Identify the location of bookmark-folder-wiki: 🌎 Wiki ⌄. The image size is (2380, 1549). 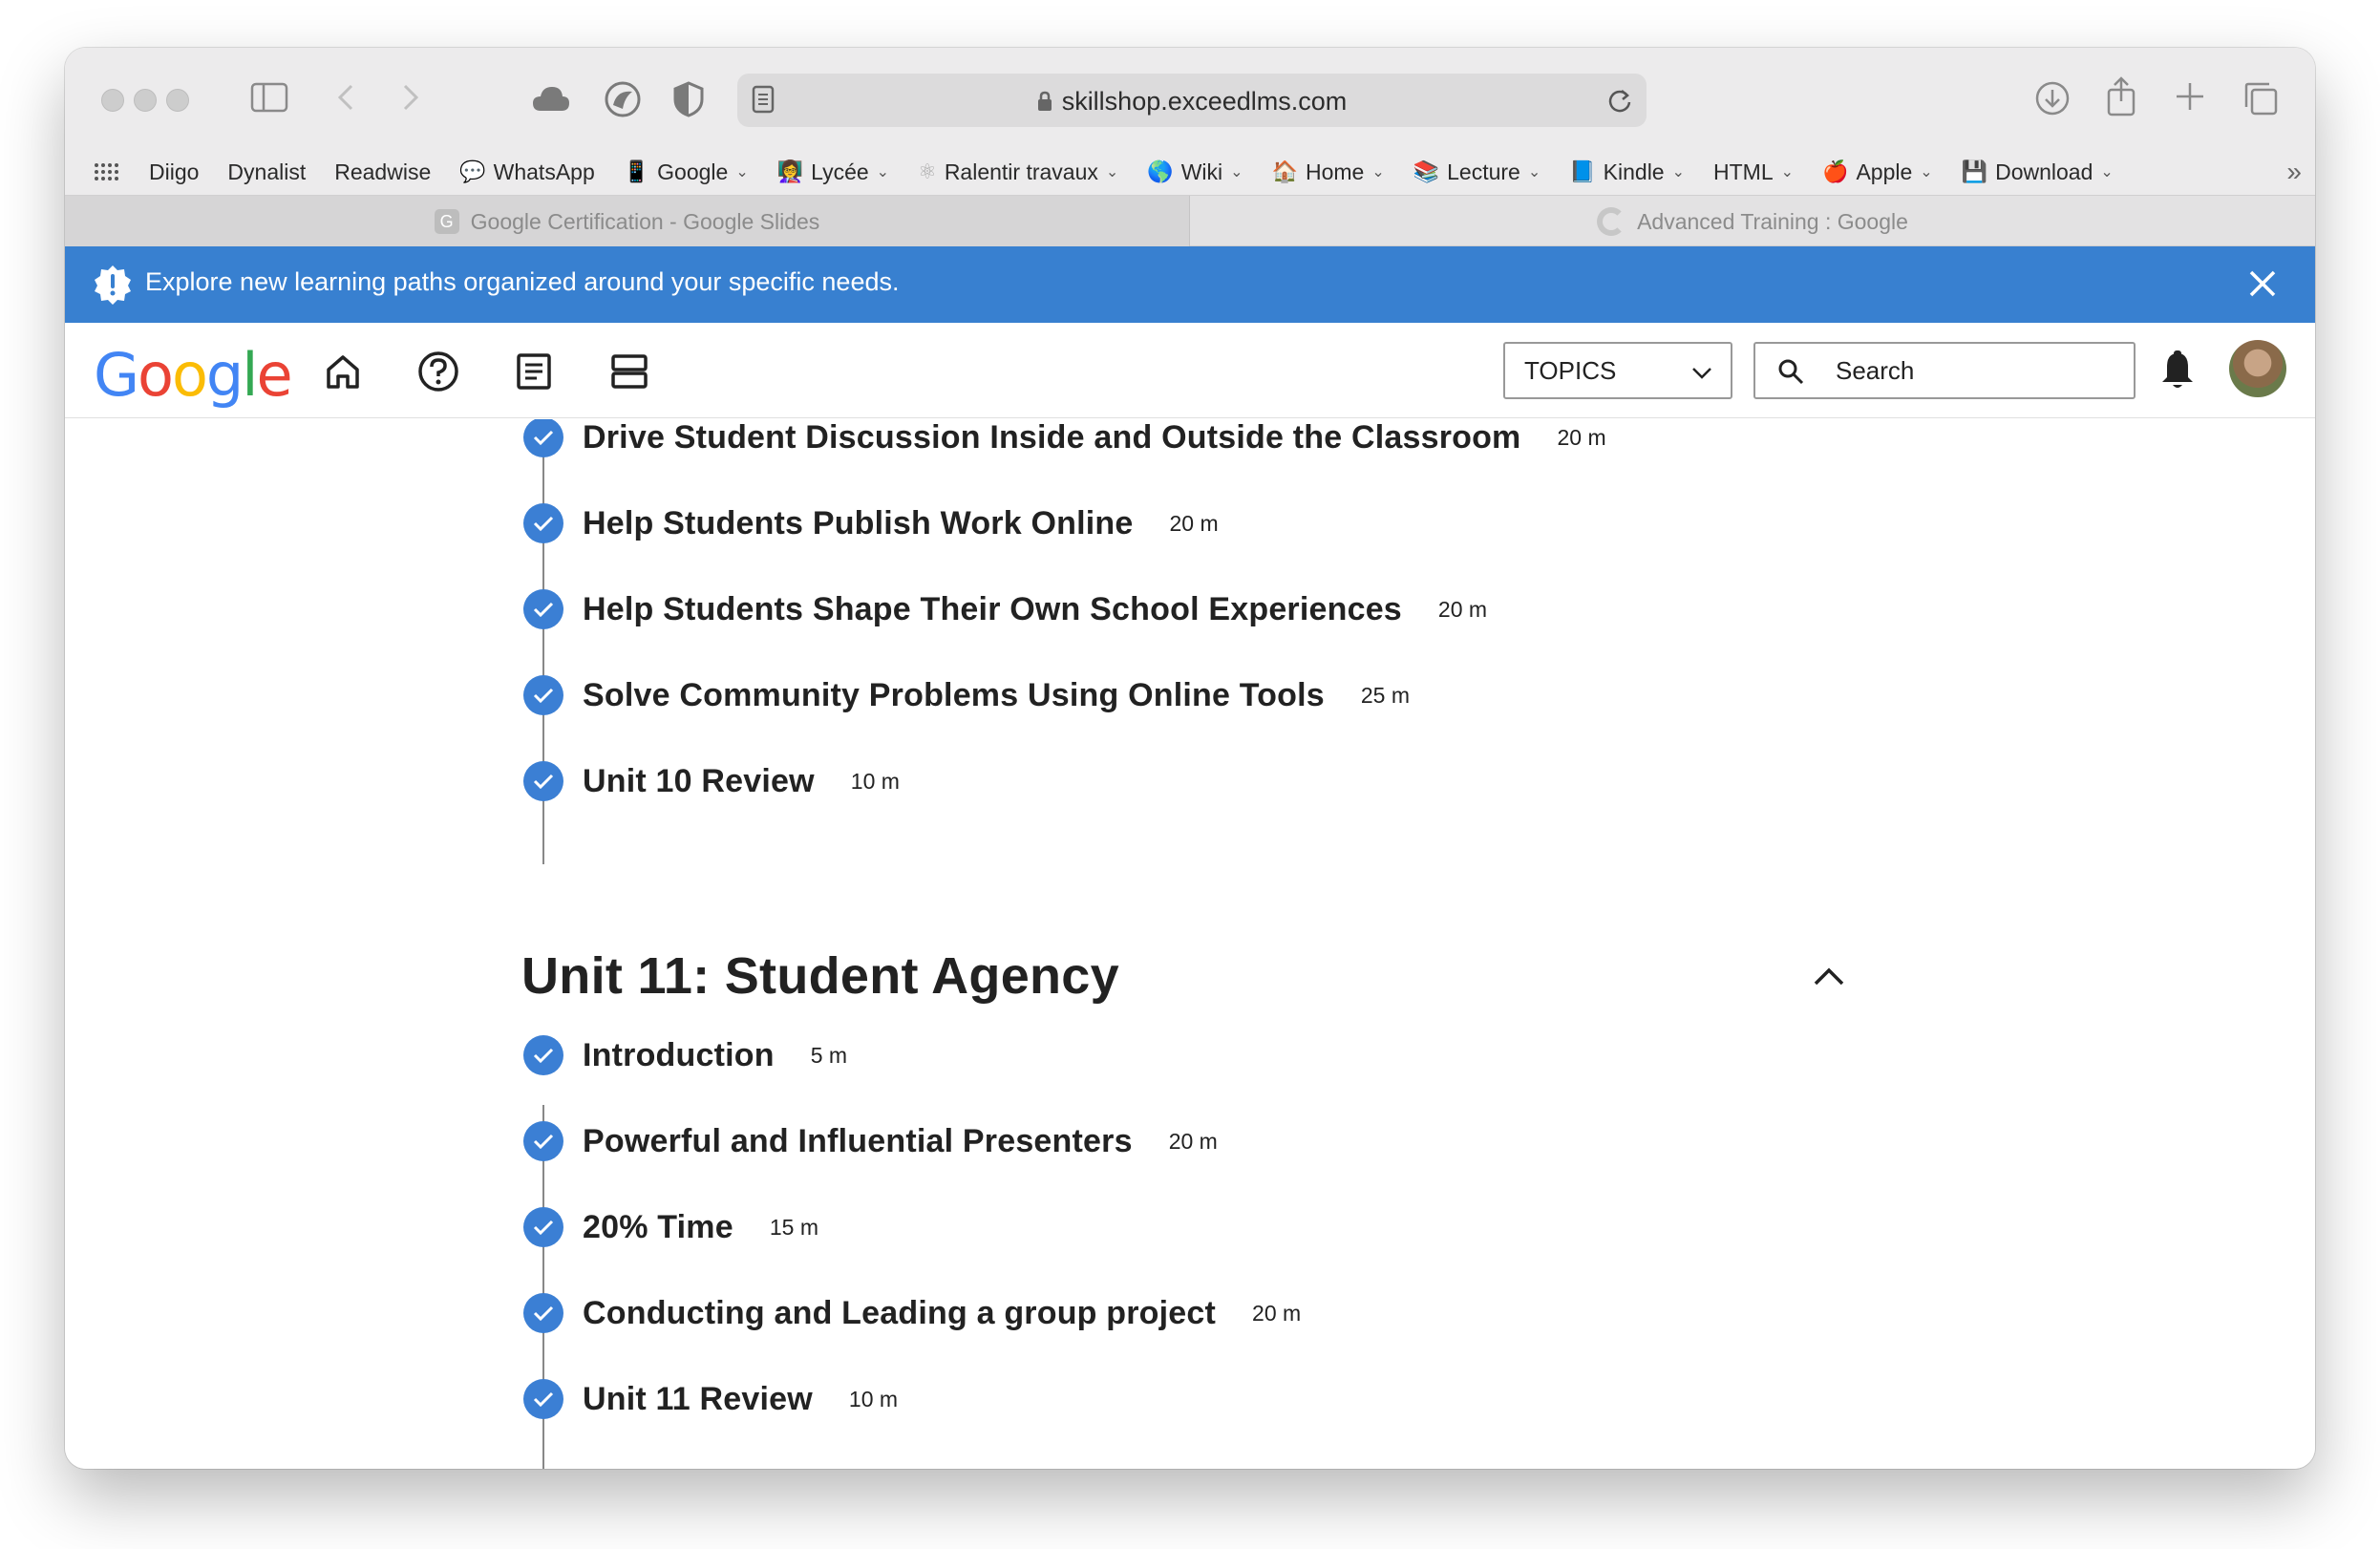
(1195, 172).